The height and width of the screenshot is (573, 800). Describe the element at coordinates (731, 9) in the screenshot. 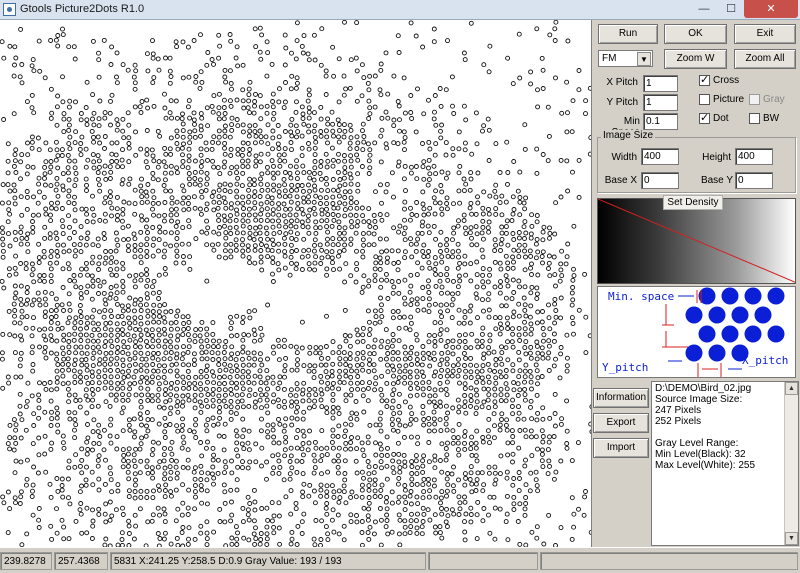

I see `maximize-button: ☐` at that location.